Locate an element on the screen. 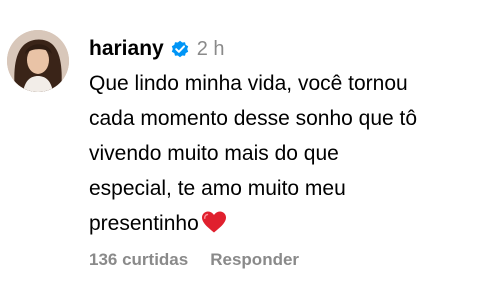 This screenshot has height=300, width=500. comment-text-final-word: presentinho is located at coordinates (144, 223).